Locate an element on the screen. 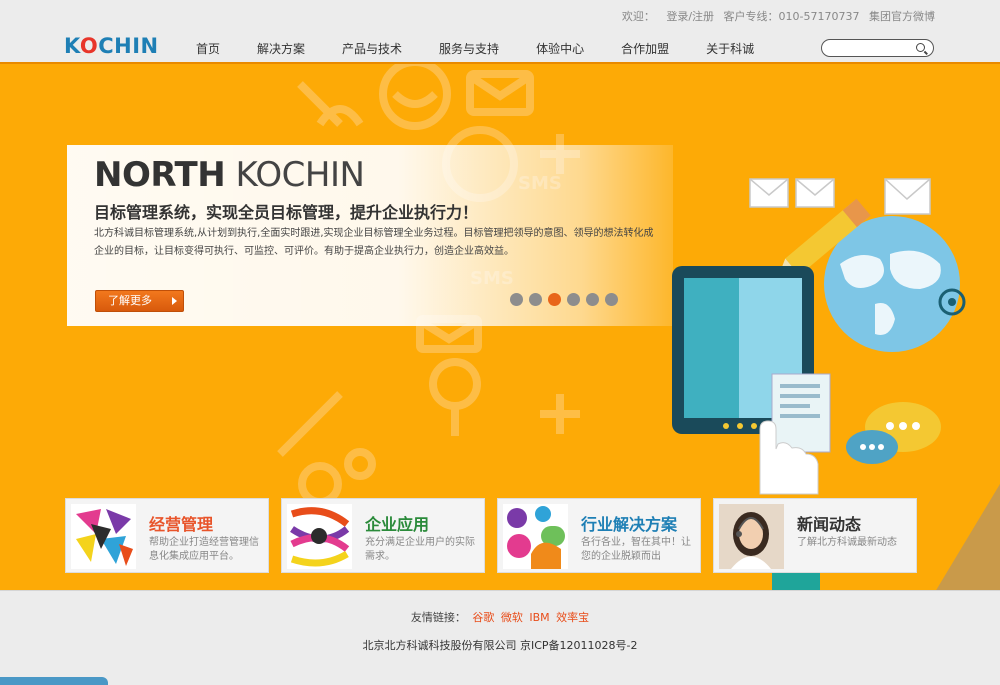 Image resolution: width=1000 pixels, height=685 pixels. chevron-right-icon is located at coordinates (174, 301).